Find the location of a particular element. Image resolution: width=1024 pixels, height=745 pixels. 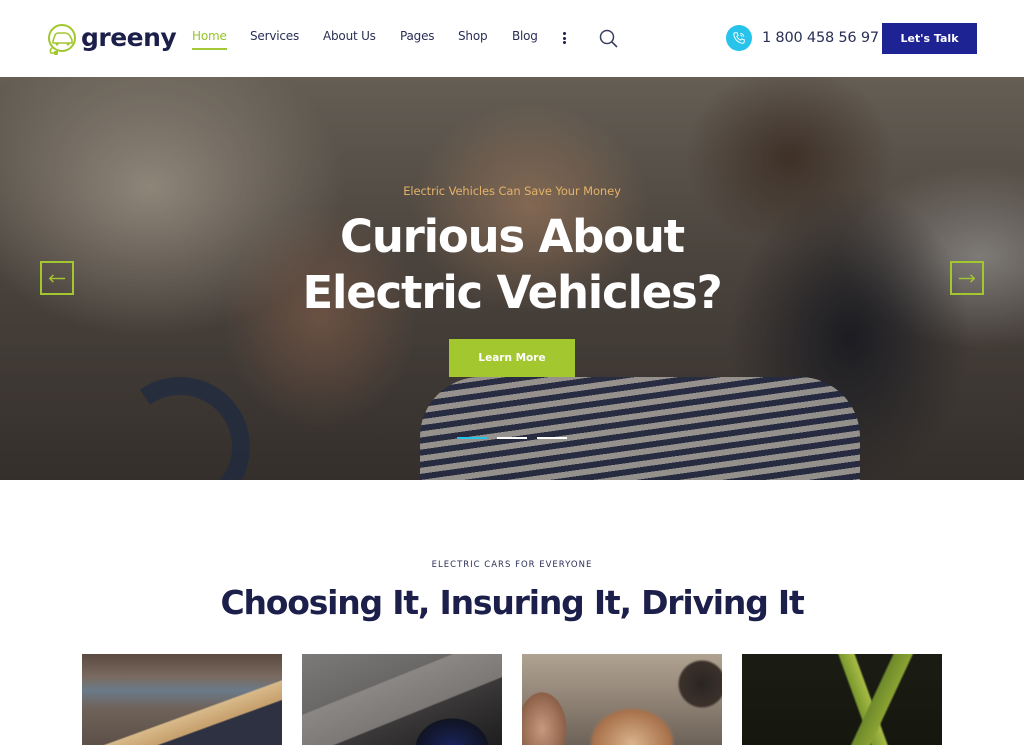

slider-prev-button is located at coordinates (57, 278).